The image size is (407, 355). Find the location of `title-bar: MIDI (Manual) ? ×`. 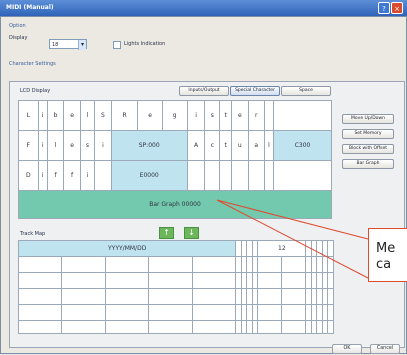

title-bar: MIDI (Manual) ? × is located at coordinates (203, 8).